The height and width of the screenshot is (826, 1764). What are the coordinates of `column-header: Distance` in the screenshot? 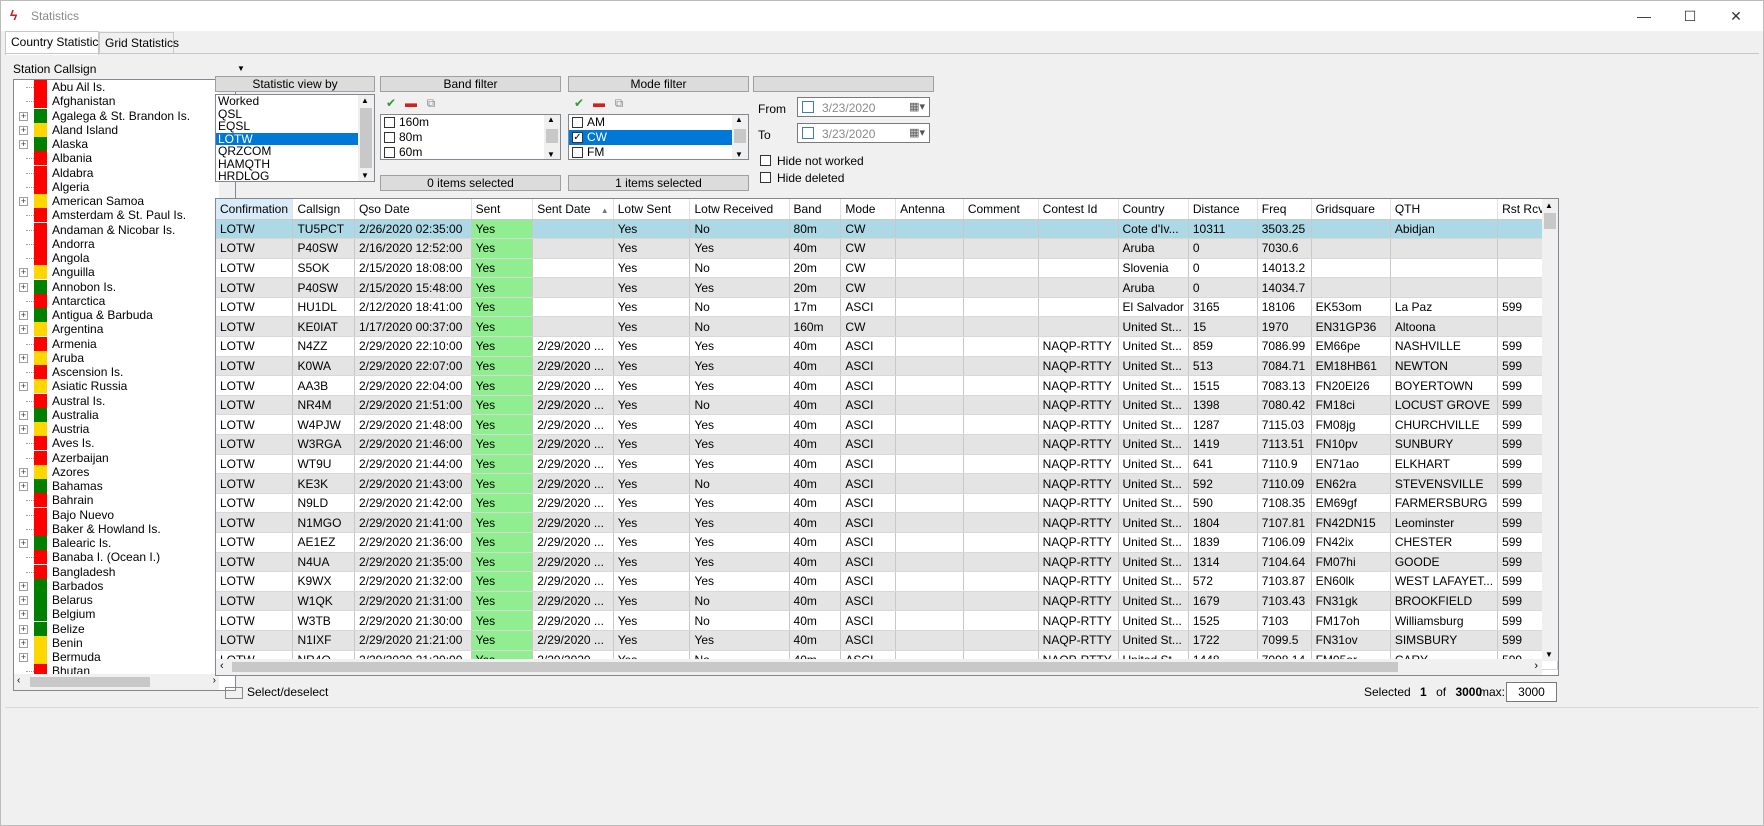 It's located at (1223, 209).